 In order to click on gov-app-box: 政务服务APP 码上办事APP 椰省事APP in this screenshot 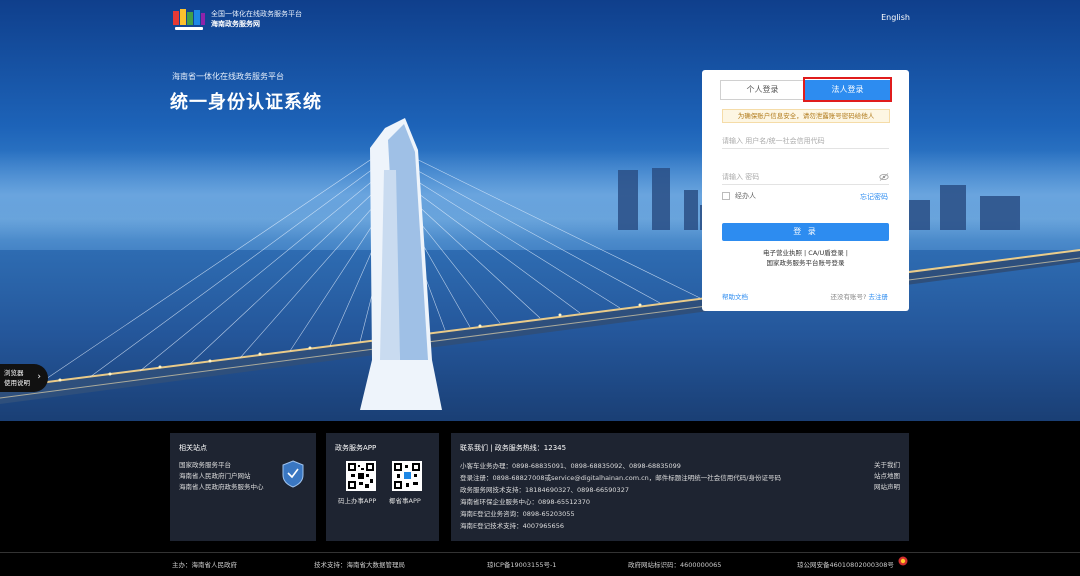, I will do `click(382, 487)`.